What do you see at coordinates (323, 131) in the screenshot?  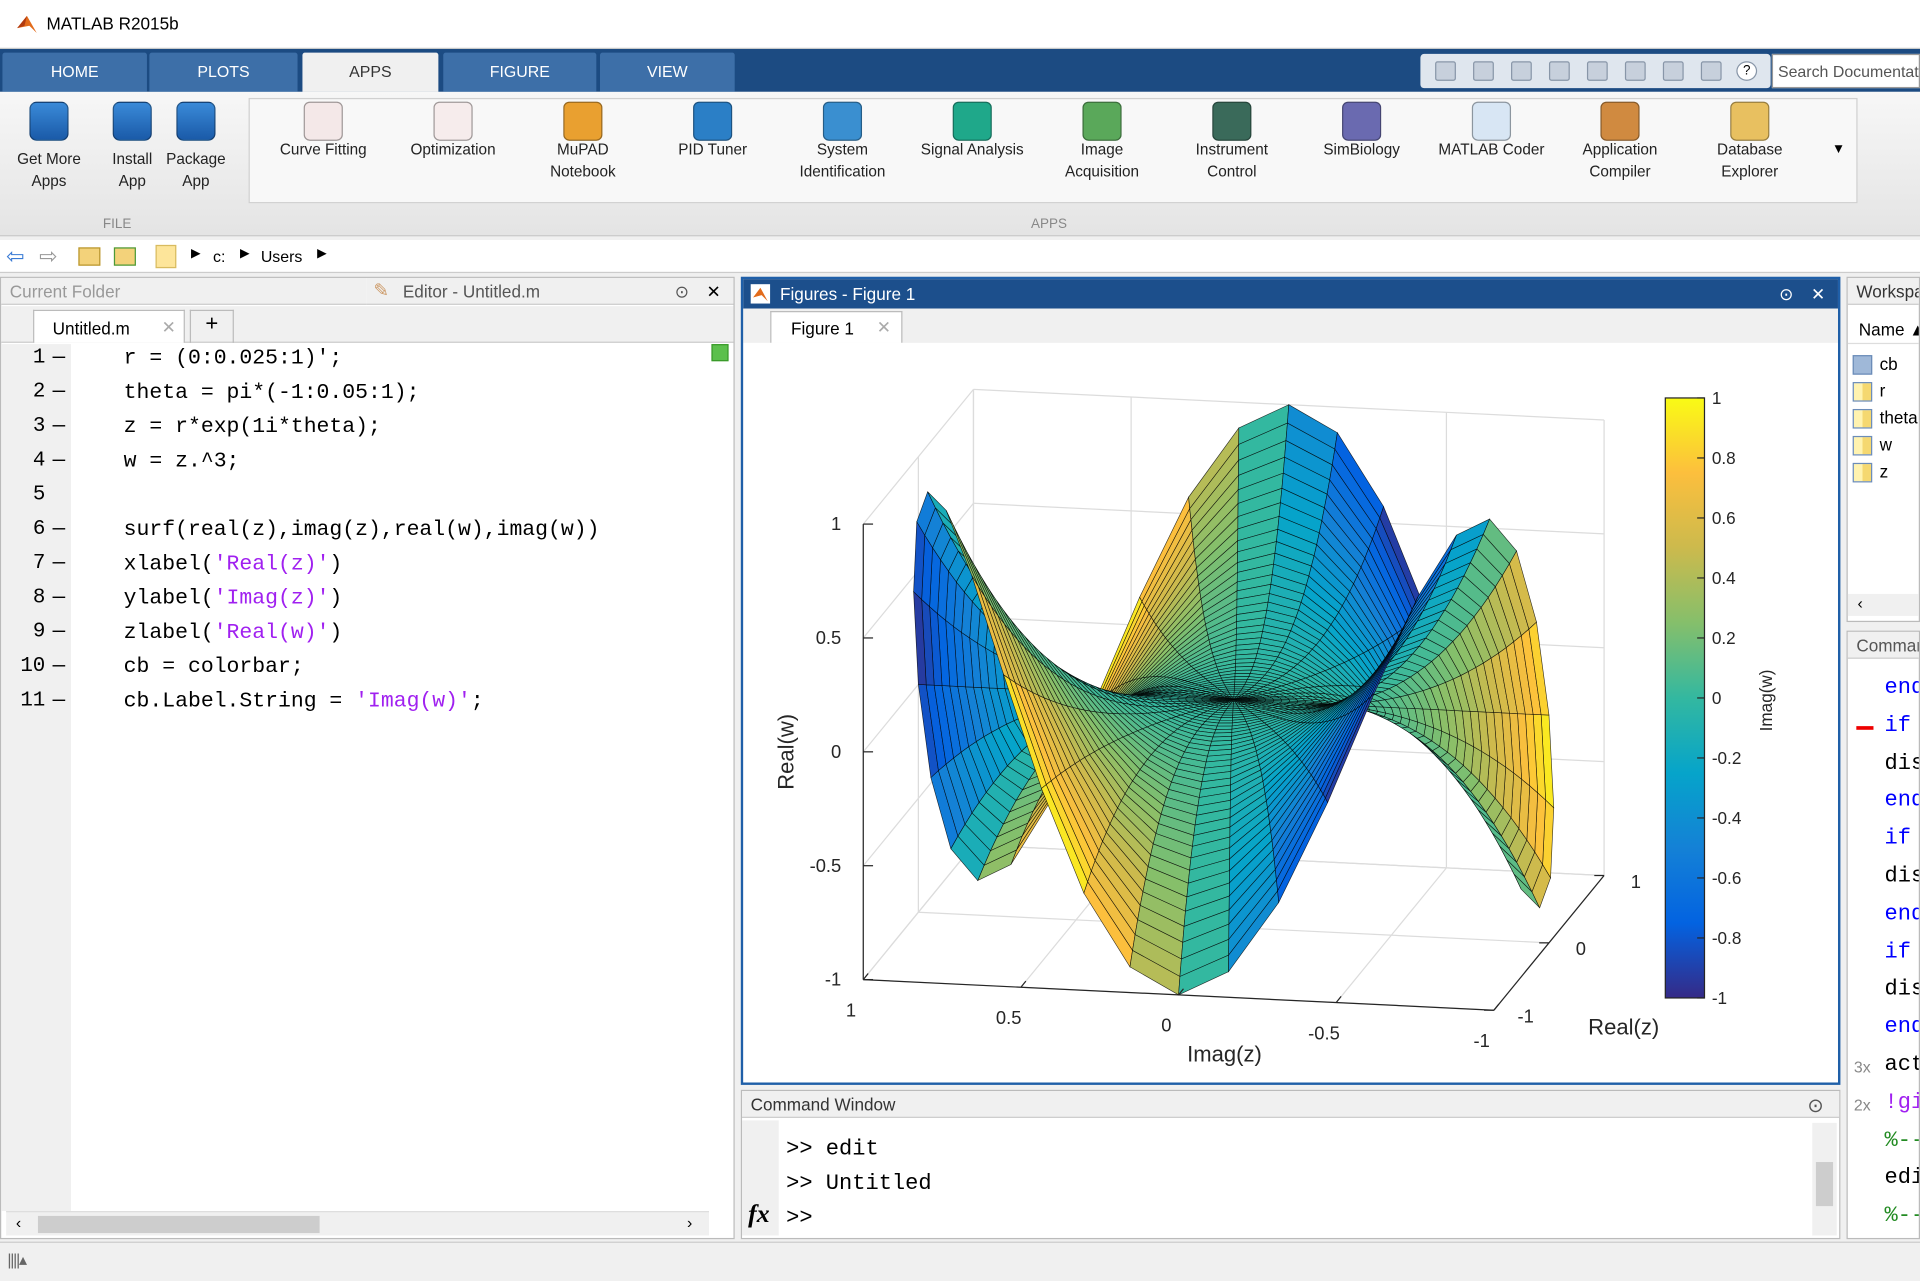 I see `app-curve-fitting: Curve Fitting` at bounding box center [323, 131].